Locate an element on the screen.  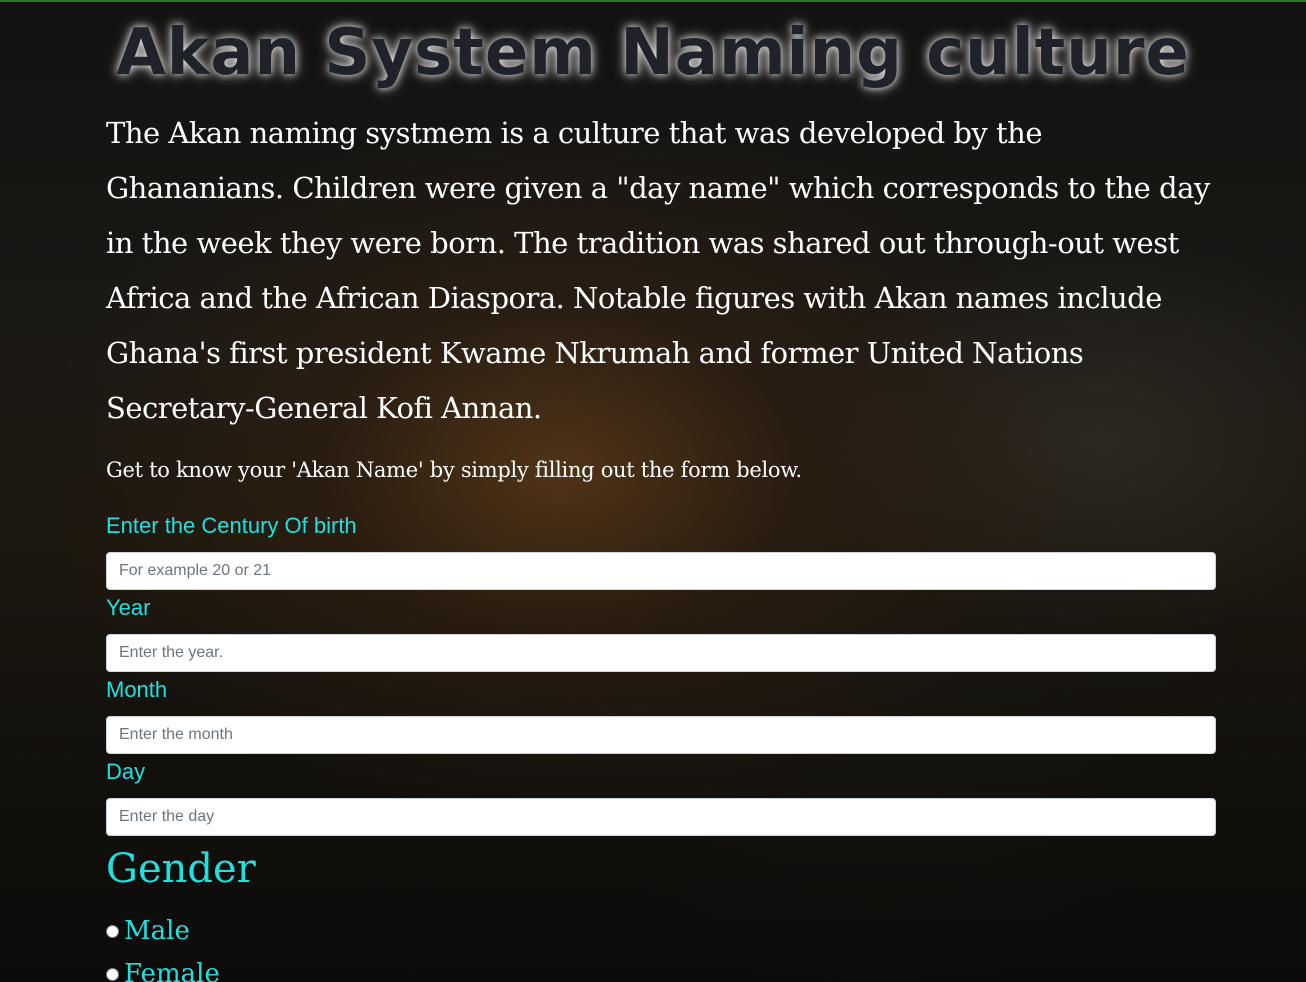
gender-option-male: Male is located at coordinates (148, 931).